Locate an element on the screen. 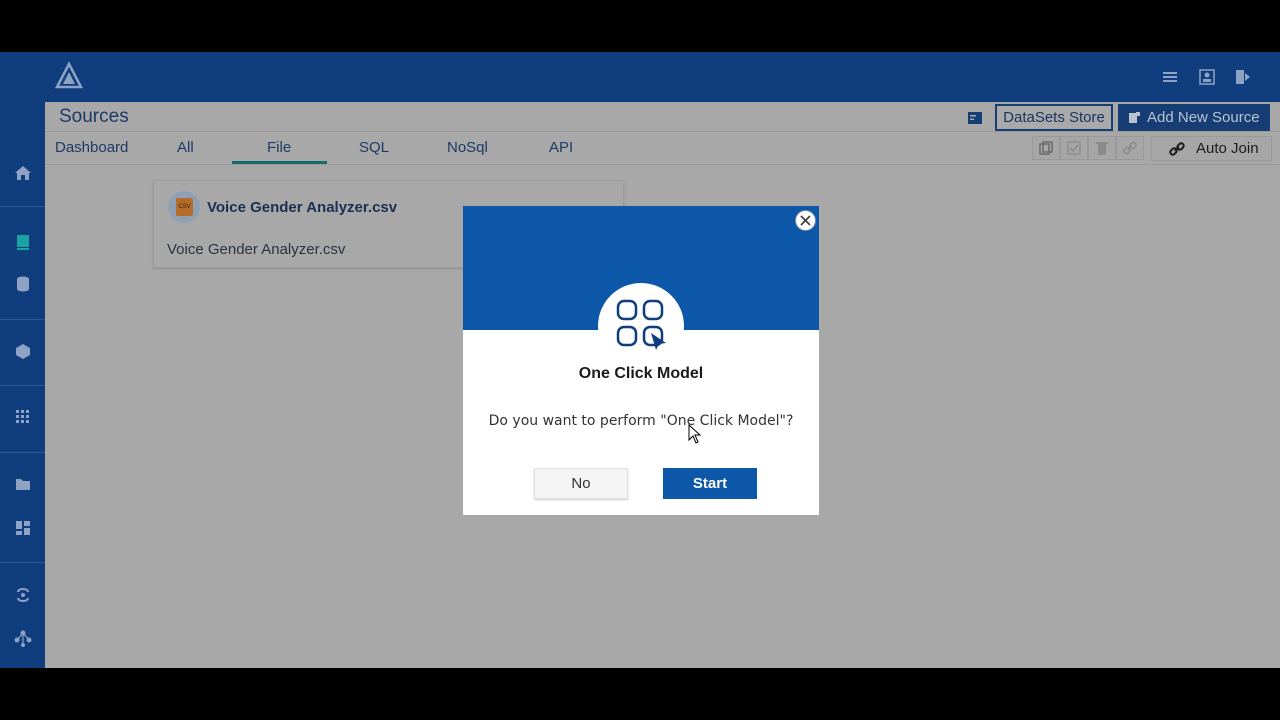  home-icon is located at coordinates (23, 173).